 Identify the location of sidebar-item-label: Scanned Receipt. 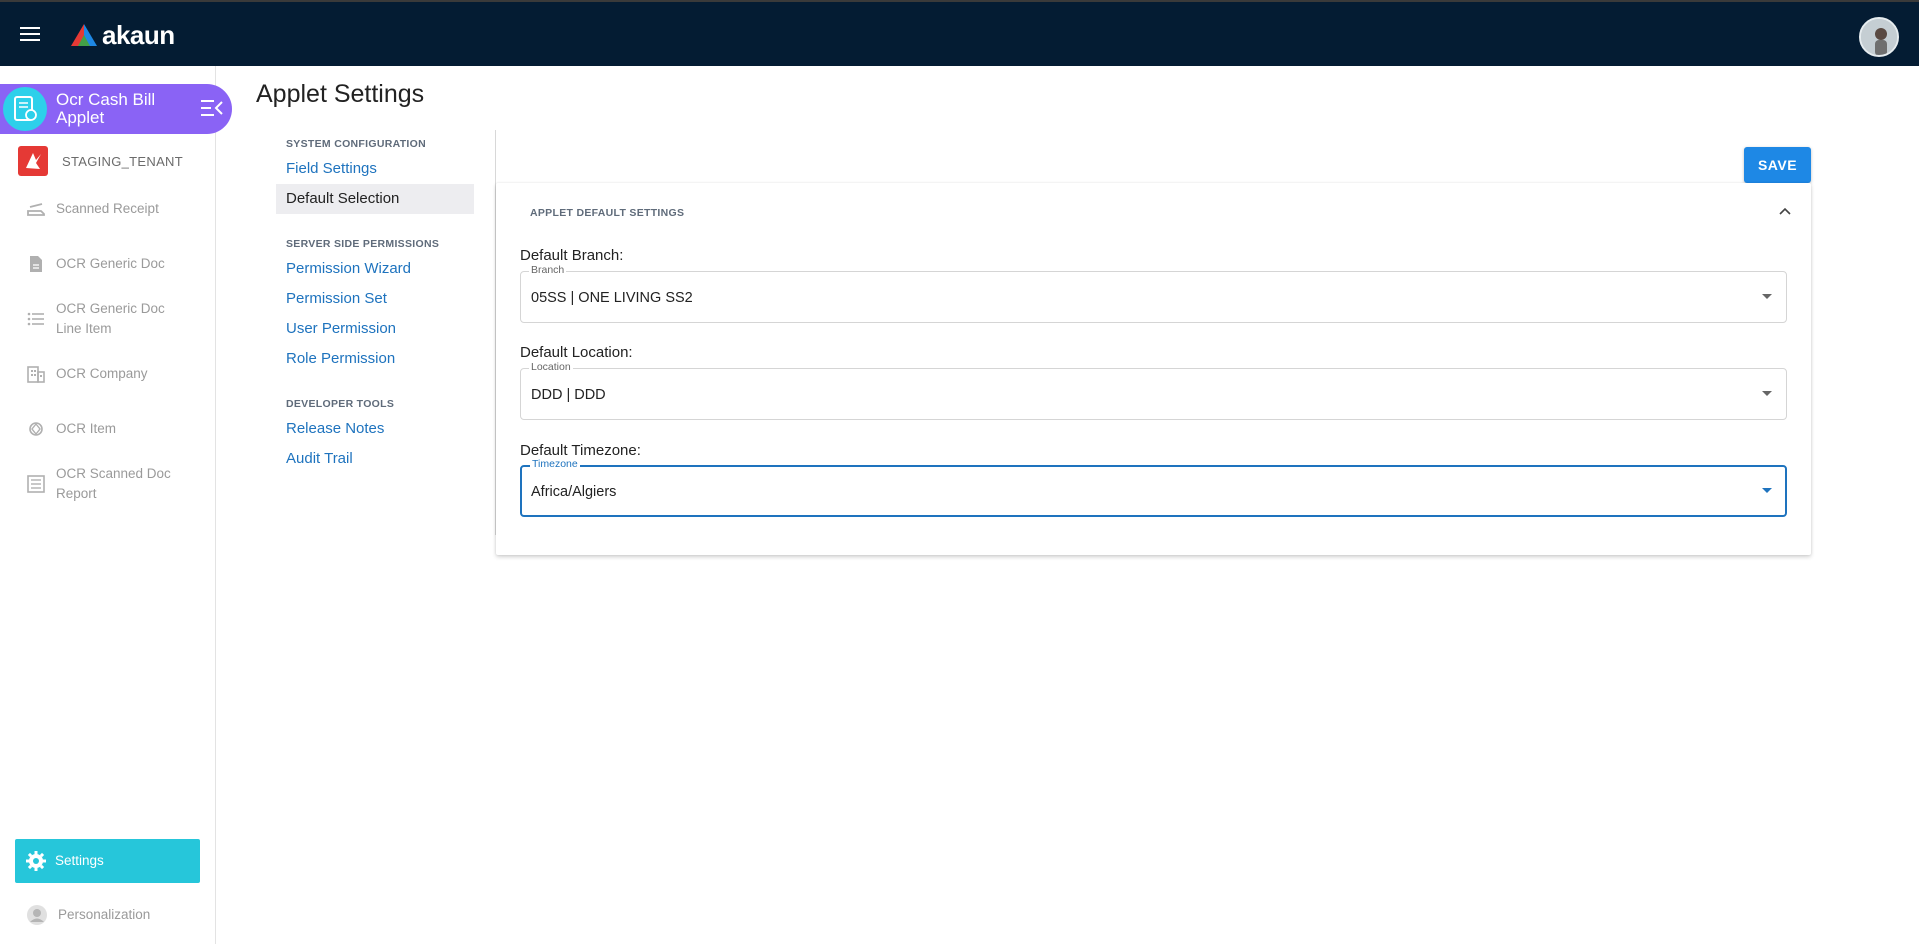
(107, 208).